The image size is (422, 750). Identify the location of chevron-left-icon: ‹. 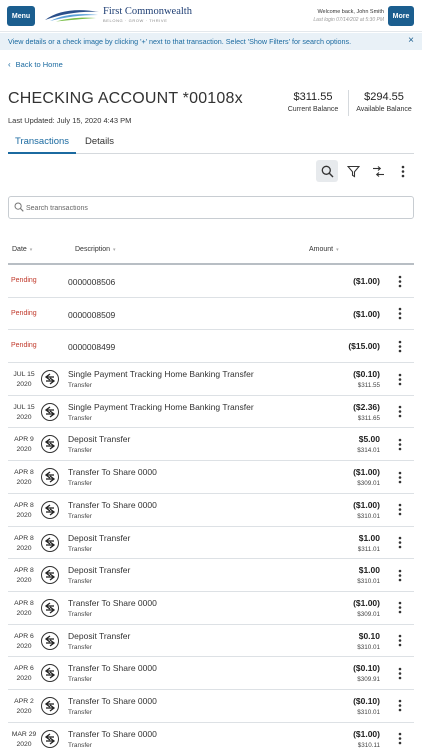
(9, 64).